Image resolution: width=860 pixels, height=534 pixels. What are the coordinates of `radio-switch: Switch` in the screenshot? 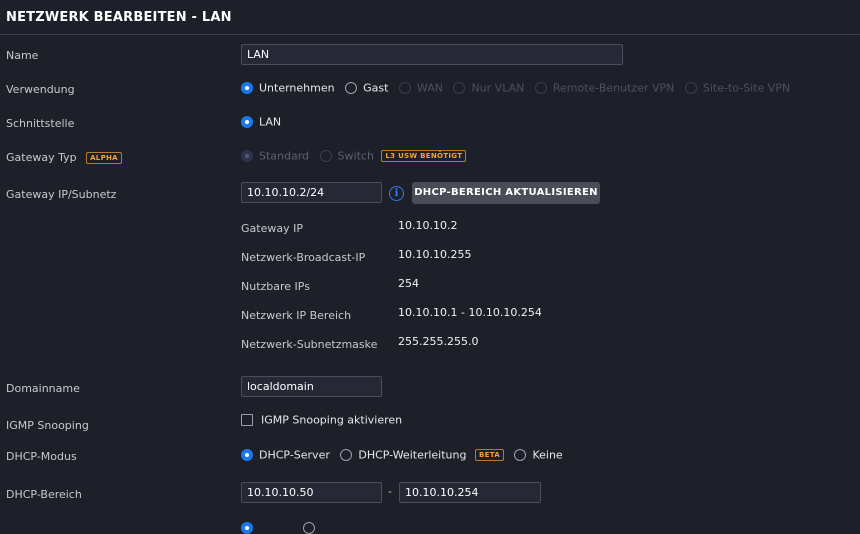 It's located at (346, 156).